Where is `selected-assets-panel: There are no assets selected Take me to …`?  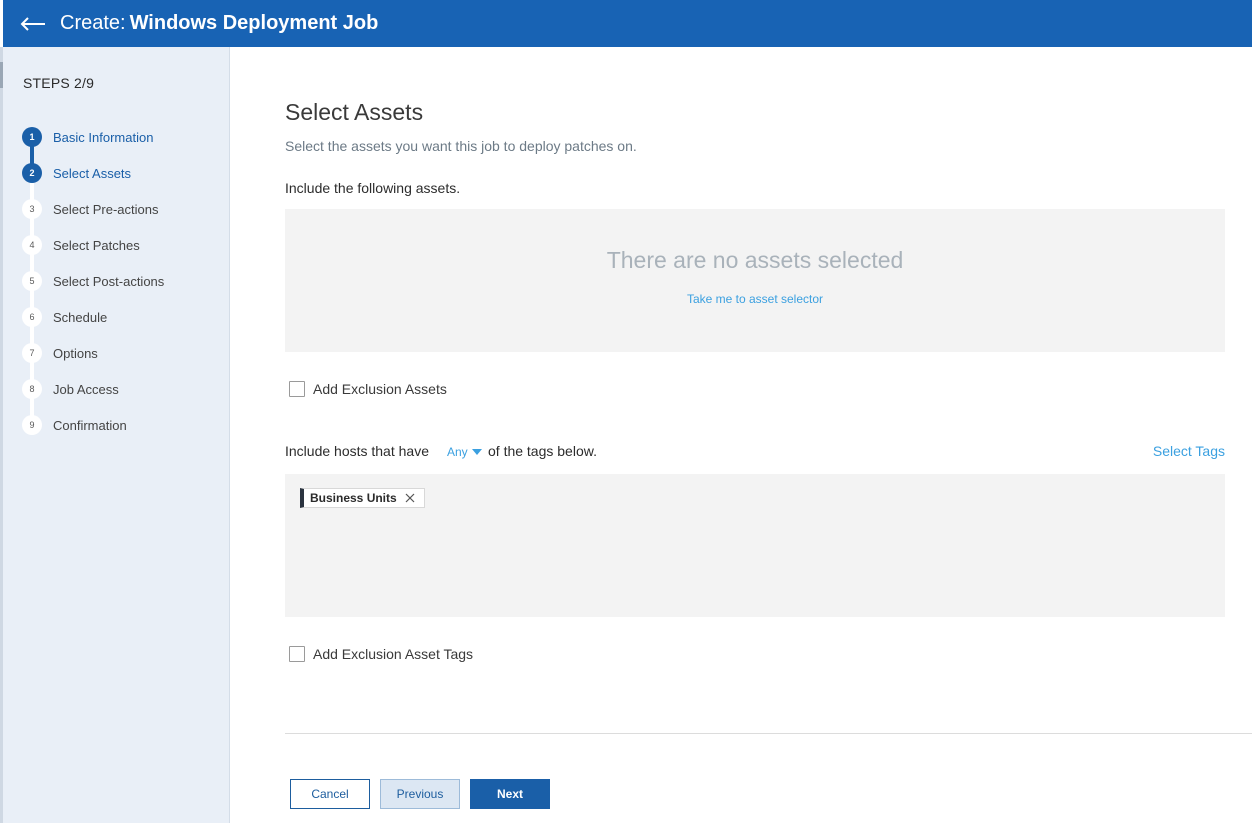 selected-assets-panel: There are no assets selected Take me to … is located at coordinates (755, 280).